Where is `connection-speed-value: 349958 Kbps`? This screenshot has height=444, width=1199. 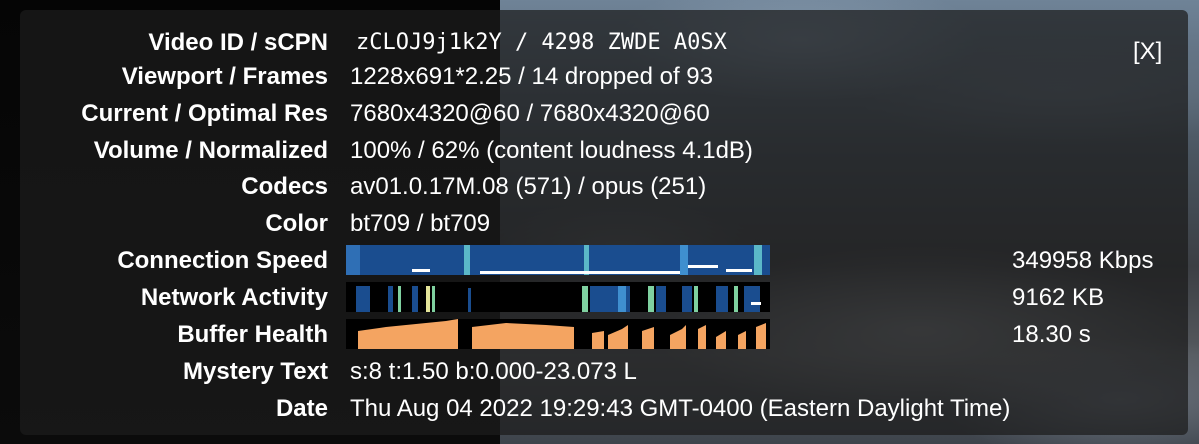 connection-speed-value: 349958 Kbps is located at coordinates (1083, 260).